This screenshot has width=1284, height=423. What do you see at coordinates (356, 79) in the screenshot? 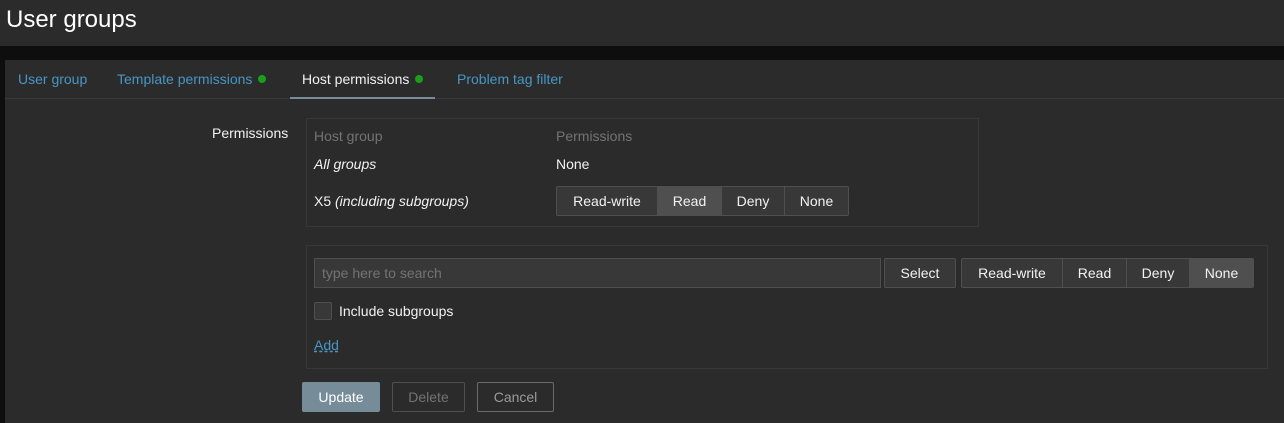
I see `tab-label: Host permissions` at bounding box center [356, 79].